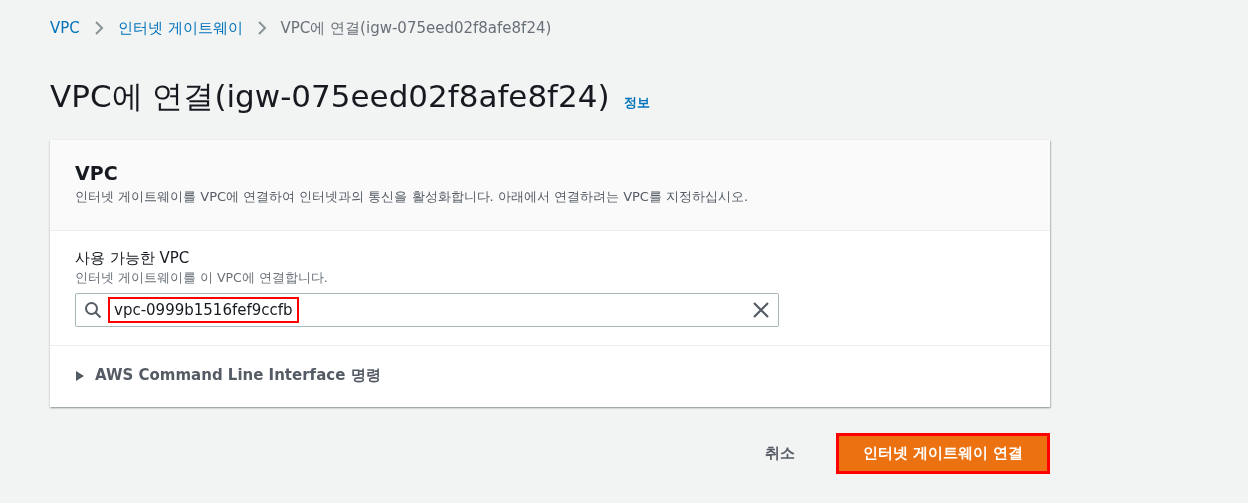 This screenshot has width=1248, height=503. I want to click on field-label: 사용 가능한 VPC, so click(133, 258).